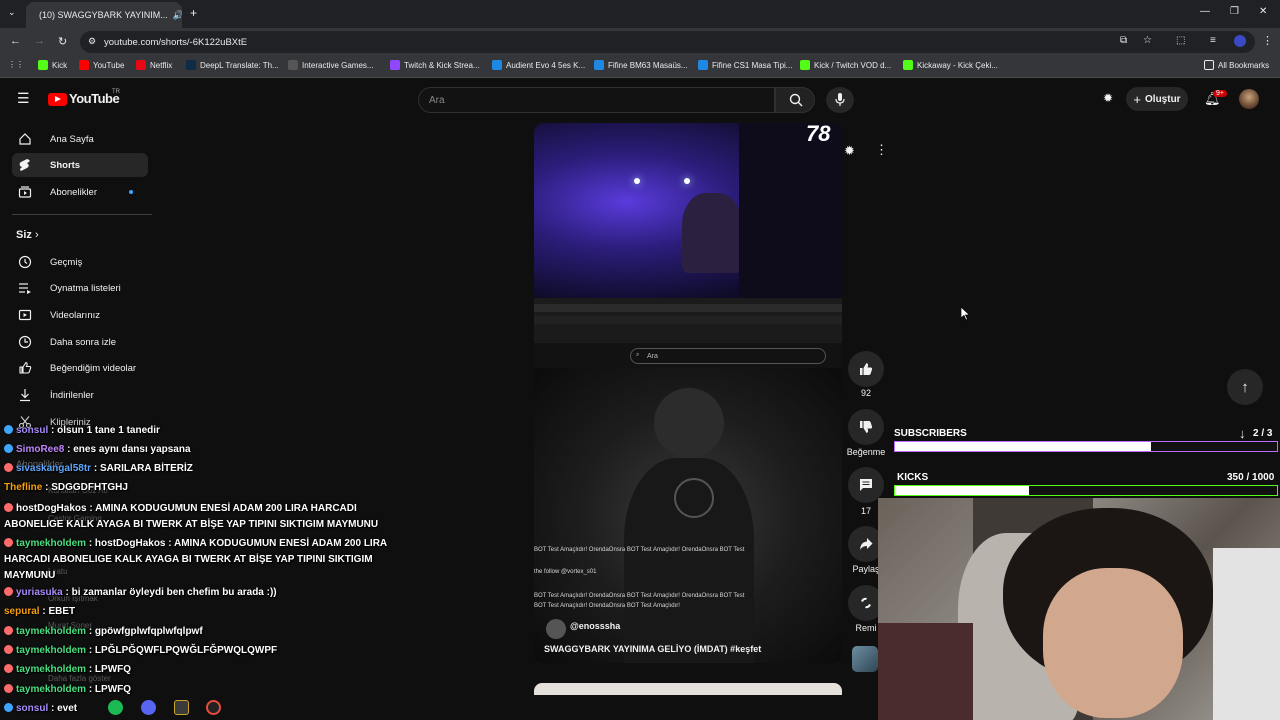 This screenshot has width=1280, height=720. I want to click on like-count: 92, so click(865, 393).